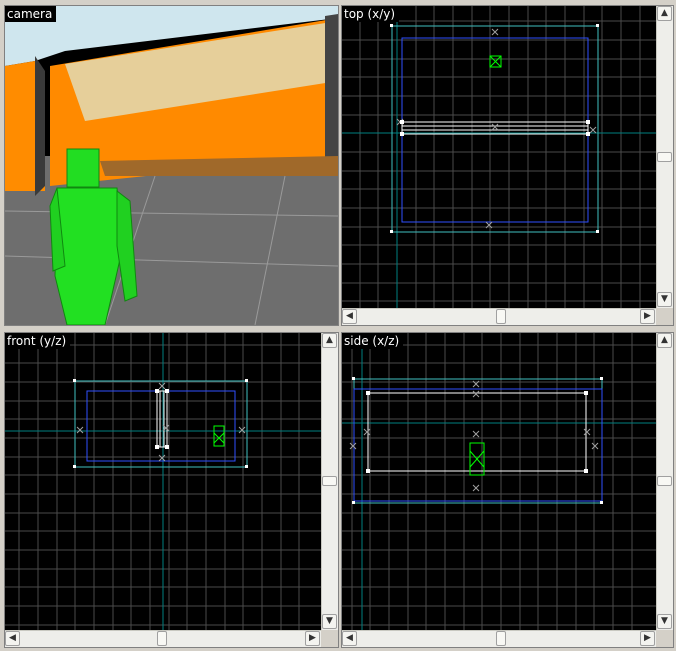 This screenshot has width=676, height=651. Describe the element at coordinates (373, 341) in the screenshot. I see `viewport-label-side: side (x/z)` at that location.